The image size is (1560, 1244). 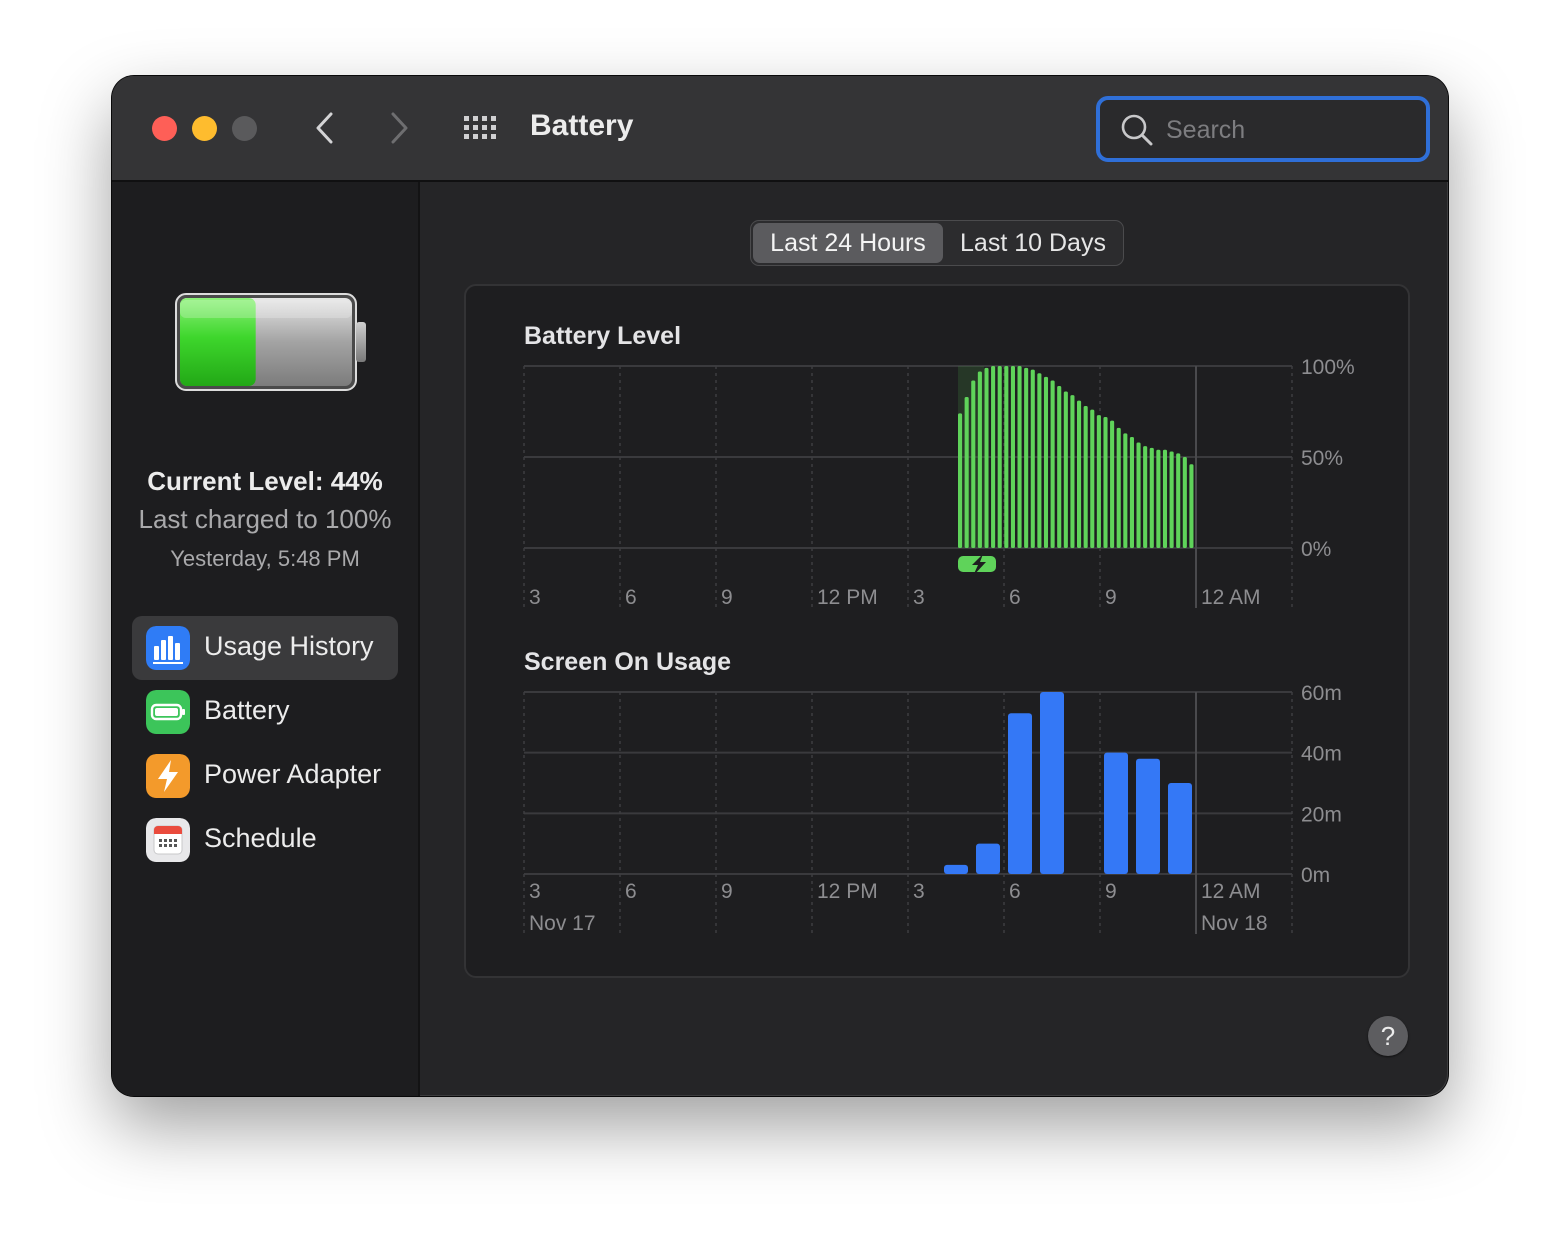 I want to click on sidebar-item-label: Power Adapter, so click(x=293, y=774).